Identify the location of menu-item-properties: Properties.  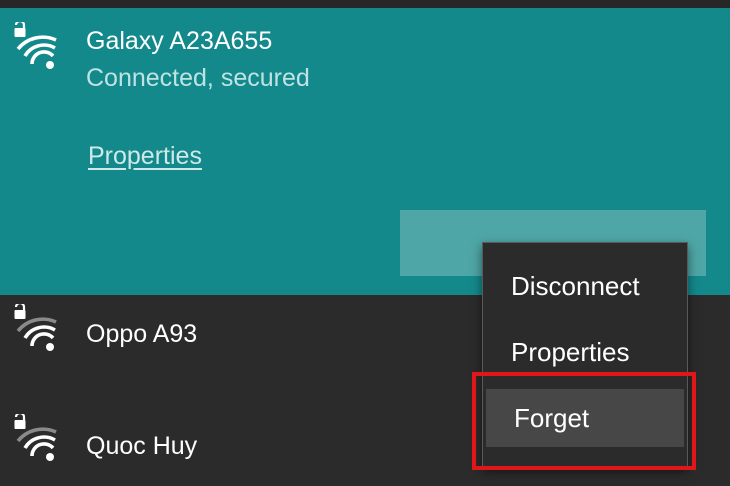
(585, 352).